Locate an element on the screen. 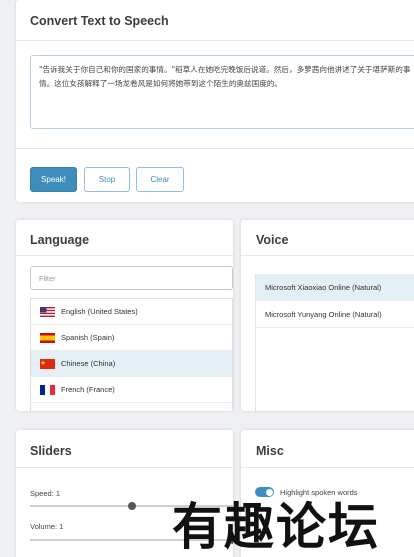  list-item: Microsoft Xiaoxiao Online (Natural) is located at coordinates (335, 287).